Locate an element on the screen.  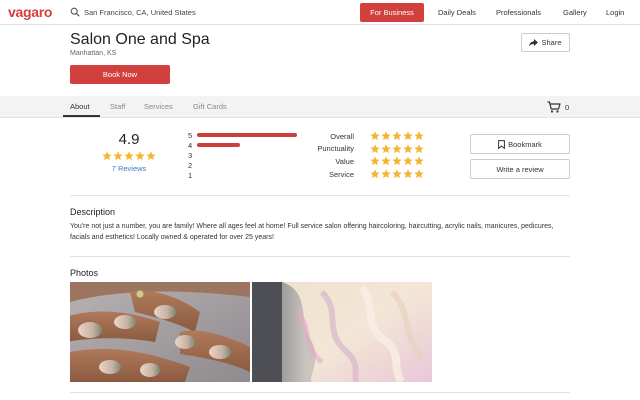
vagaro-logo: vagaro is located at coordinates (30, 12).